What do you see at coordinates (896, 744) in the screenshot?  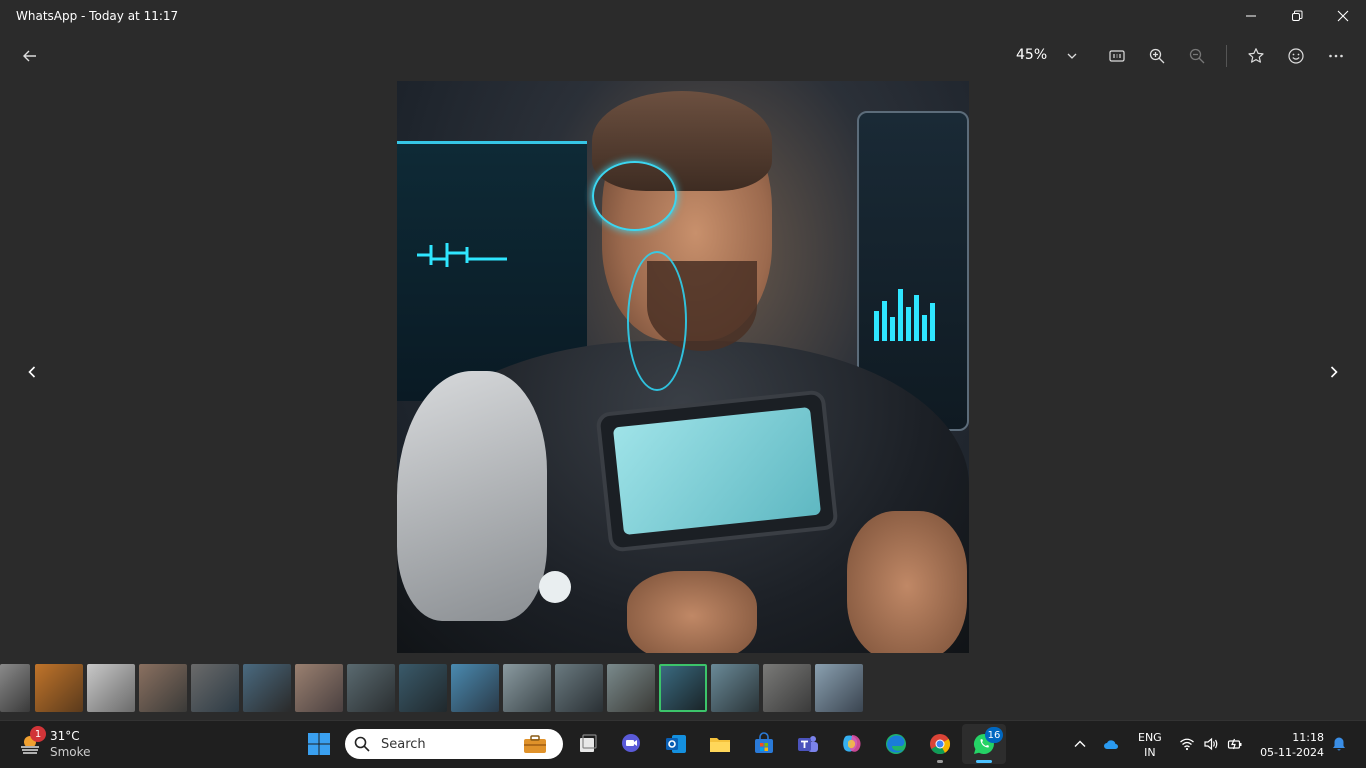 I see `edge-icon` at bounding box center [896, 744].